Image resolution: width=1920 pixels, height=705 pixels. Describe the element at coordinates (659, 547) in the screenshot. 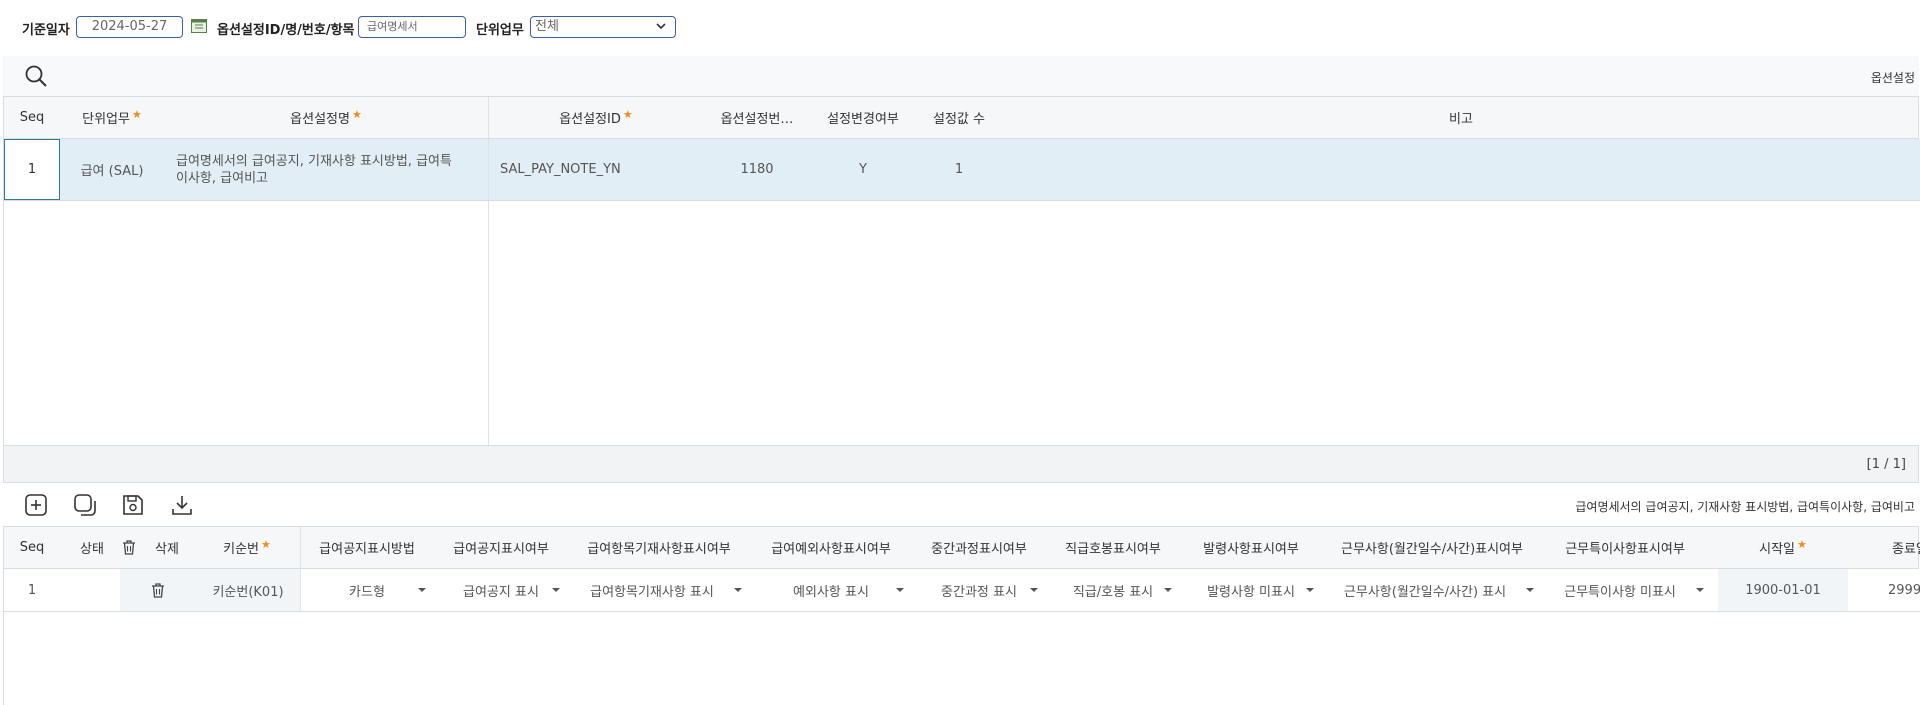

I see `header-c3: 급여항목기재사항표시여부` at that location.